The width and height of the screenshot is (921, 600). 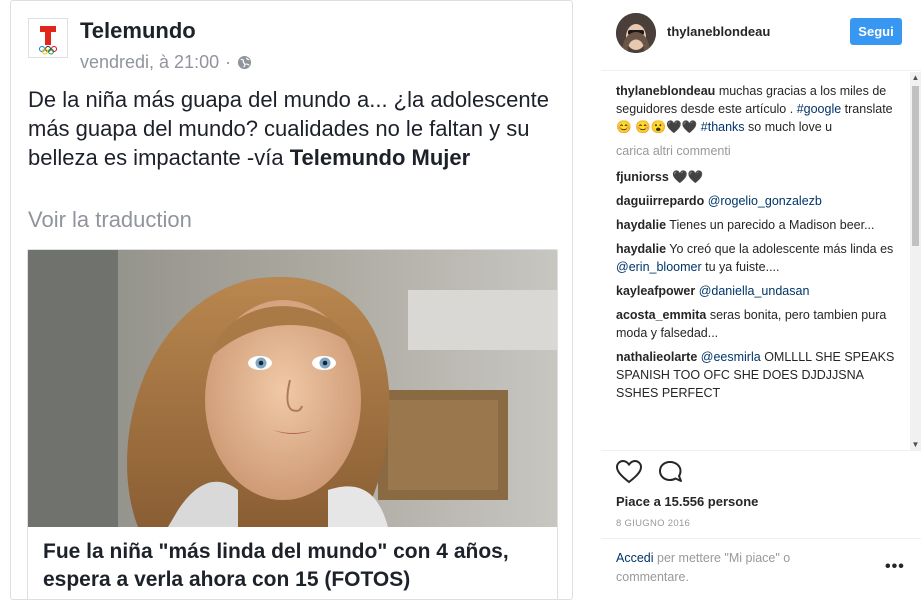 What do you see at coordinates (635, 558) in the screenshot?
I see `login-link: Accedi` at bounding box center [635, 558].